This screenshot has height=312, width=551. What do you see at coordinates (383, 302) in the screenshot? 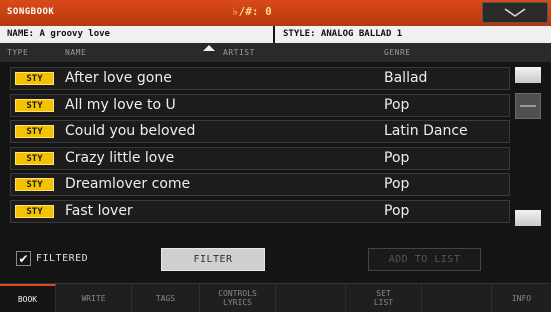
I see `tab-list-label: LIST` at bounding box center [383, 302].